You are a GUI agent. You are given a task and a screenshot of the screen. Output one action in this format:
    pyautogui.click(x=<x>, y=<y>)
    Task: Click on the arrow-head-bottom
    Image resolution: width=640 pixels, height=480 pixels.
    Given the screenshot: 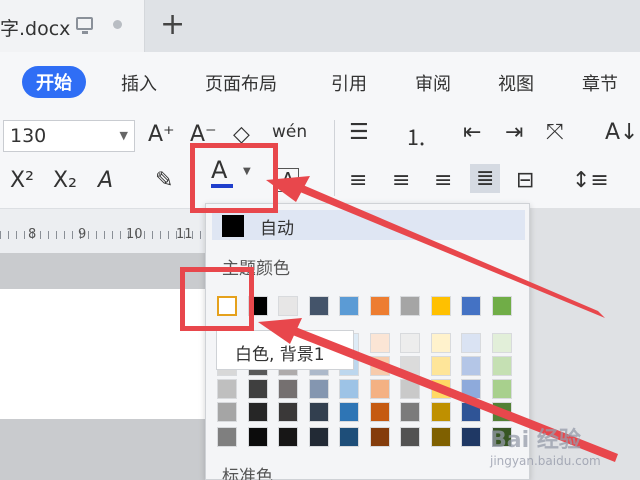 What is the action you would take?
    pyautogui.click(x=280, y=331)
    